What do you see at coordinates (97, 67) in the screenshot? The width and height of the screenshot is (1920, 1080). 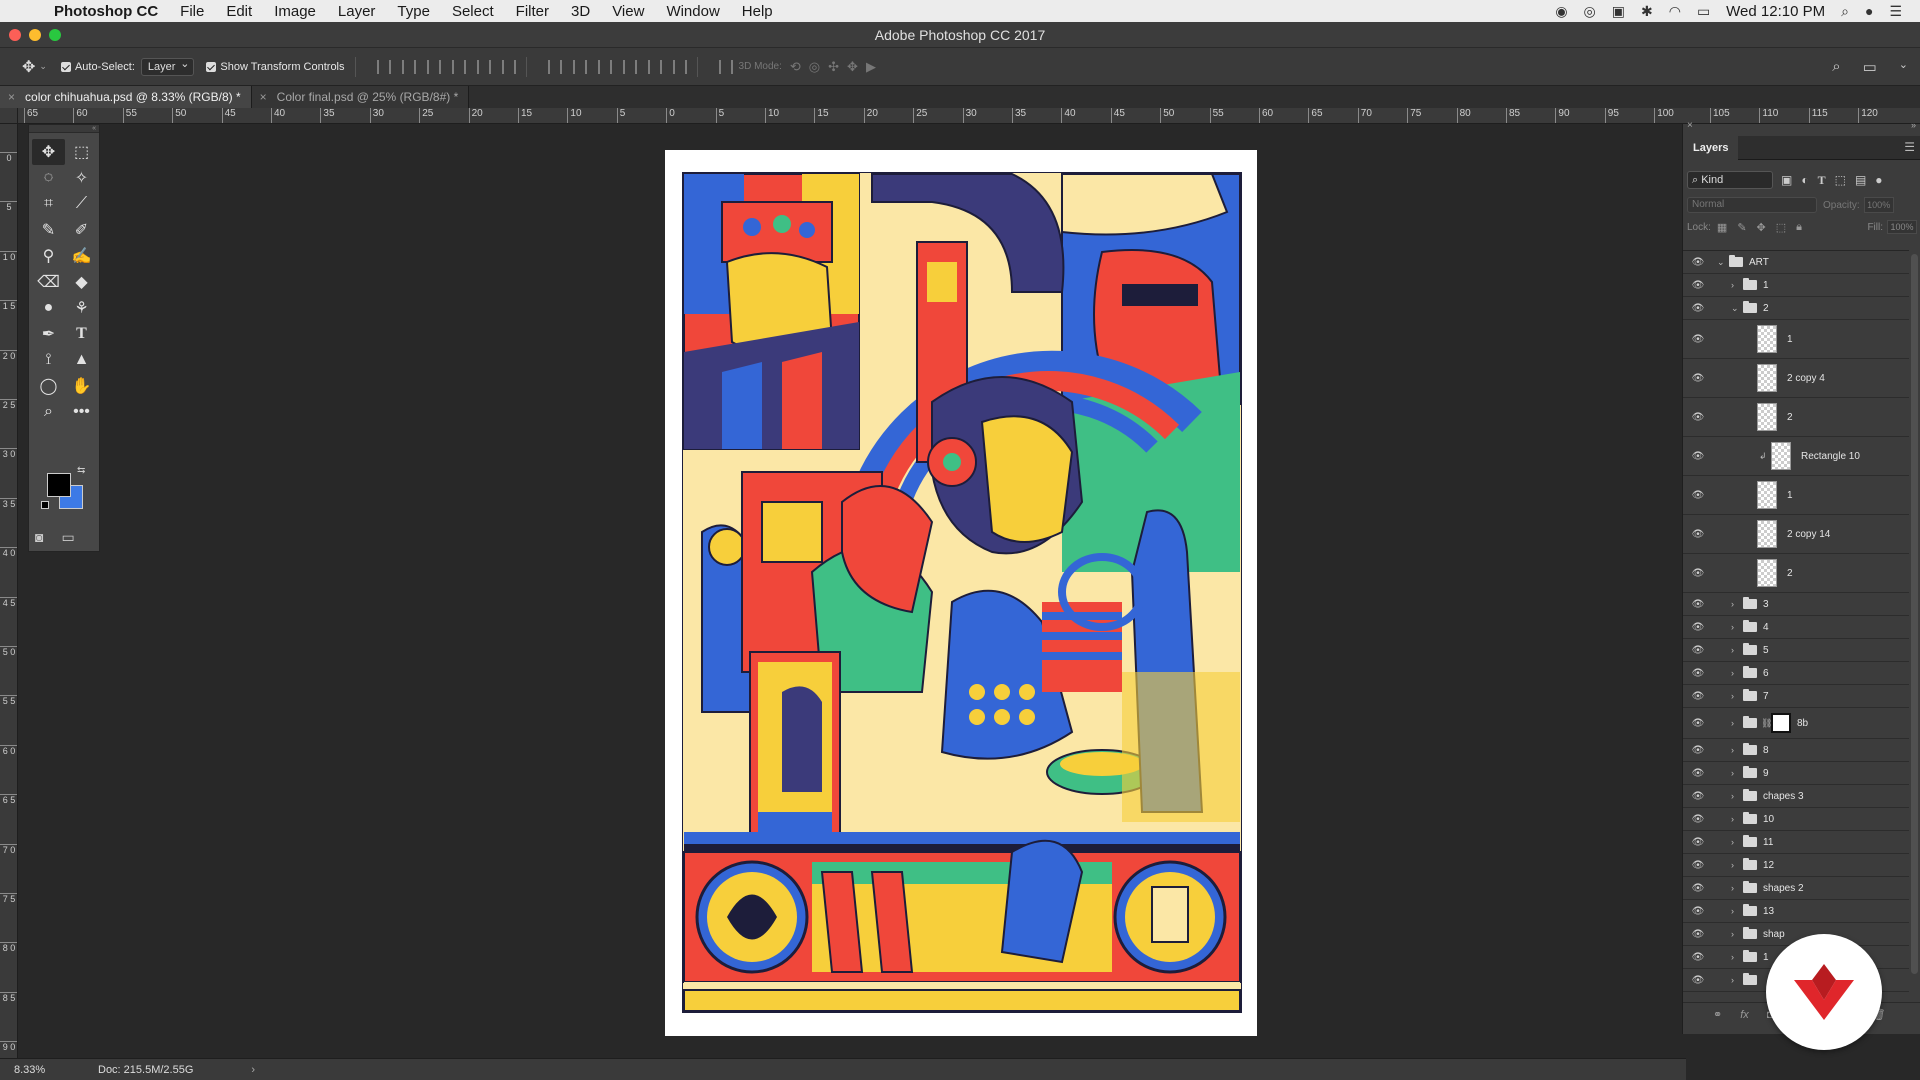 I see `auto-select-checkbox: Auto-Select:` at bounding box center [97, 67].